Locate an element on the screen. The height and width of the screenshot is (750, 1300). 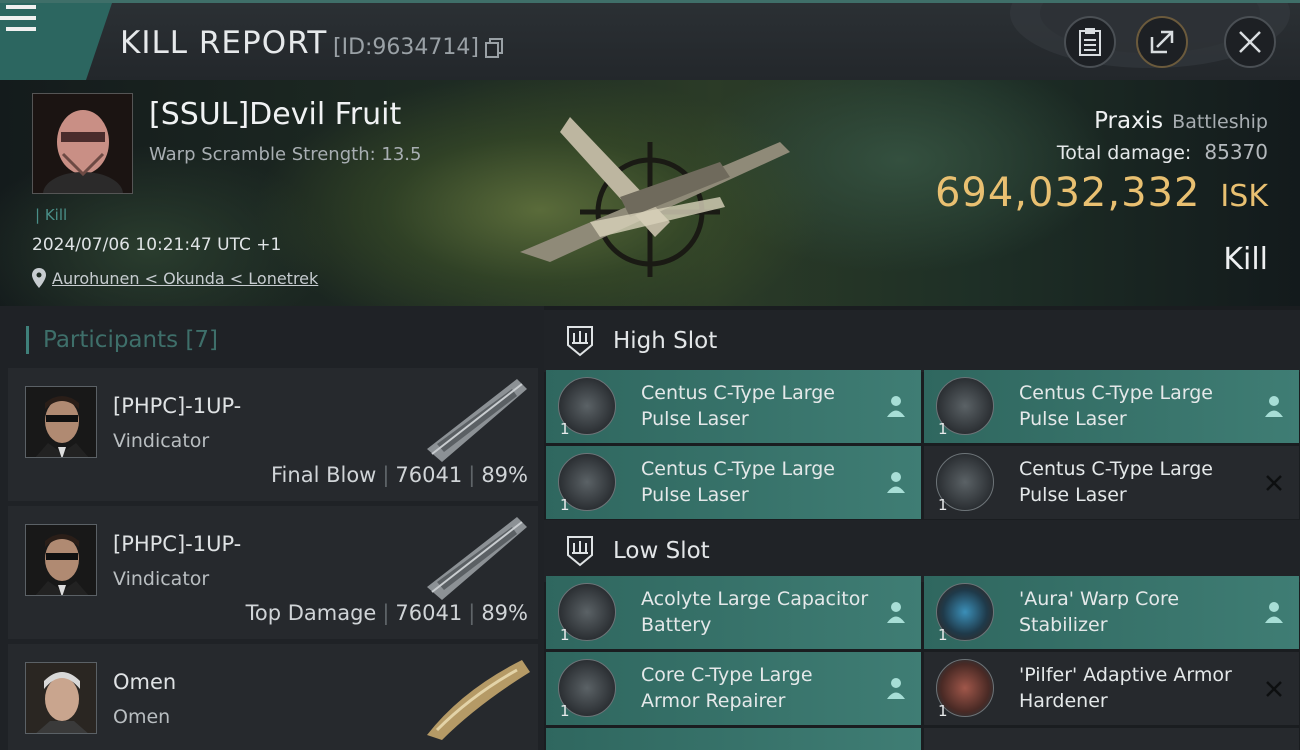
kill-type-tag: | Kill is located at coordinates (51, 215).